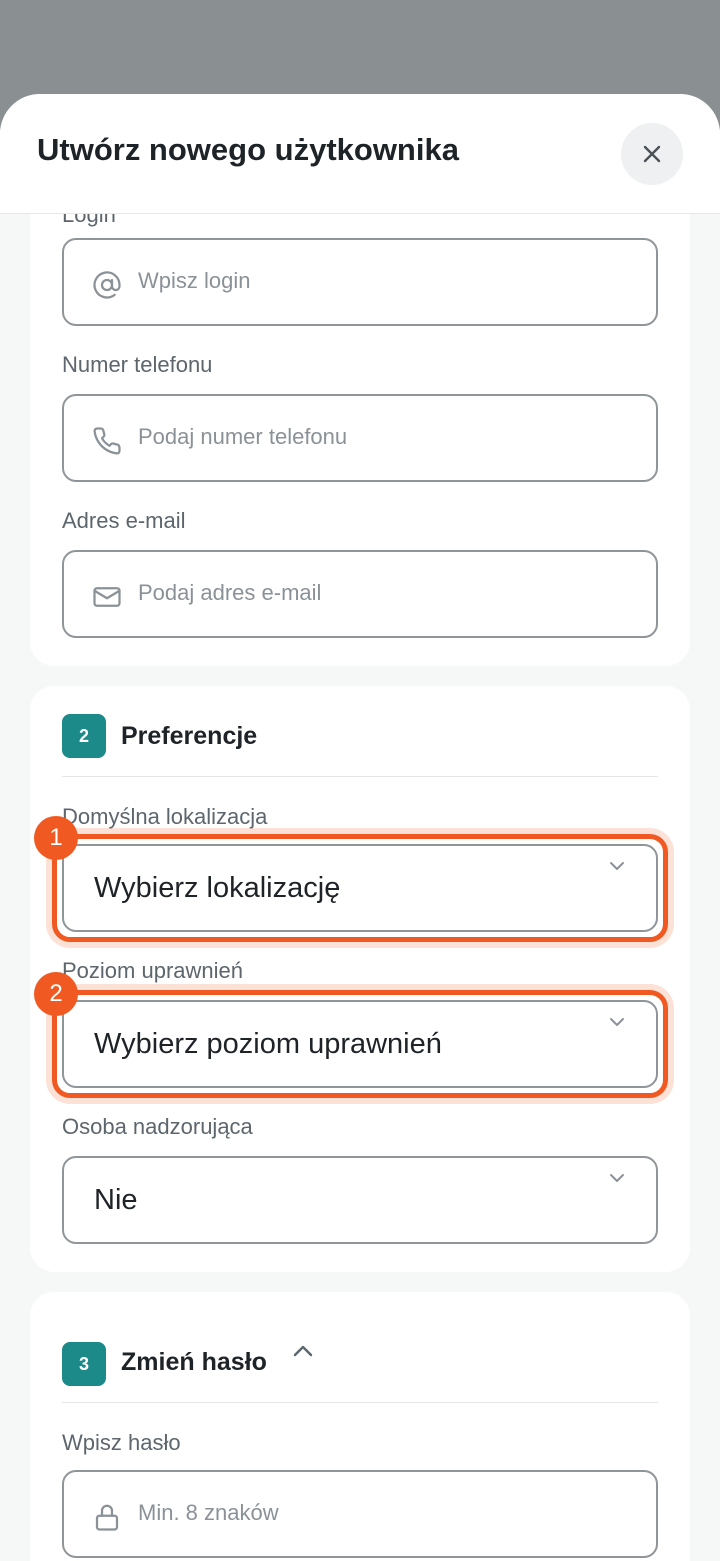 This screenshot has width=720, height=1561. What do you see at coordinates (107, 597) in the screenshot?
I see `mail-icon` at bounding box center [107, 597].